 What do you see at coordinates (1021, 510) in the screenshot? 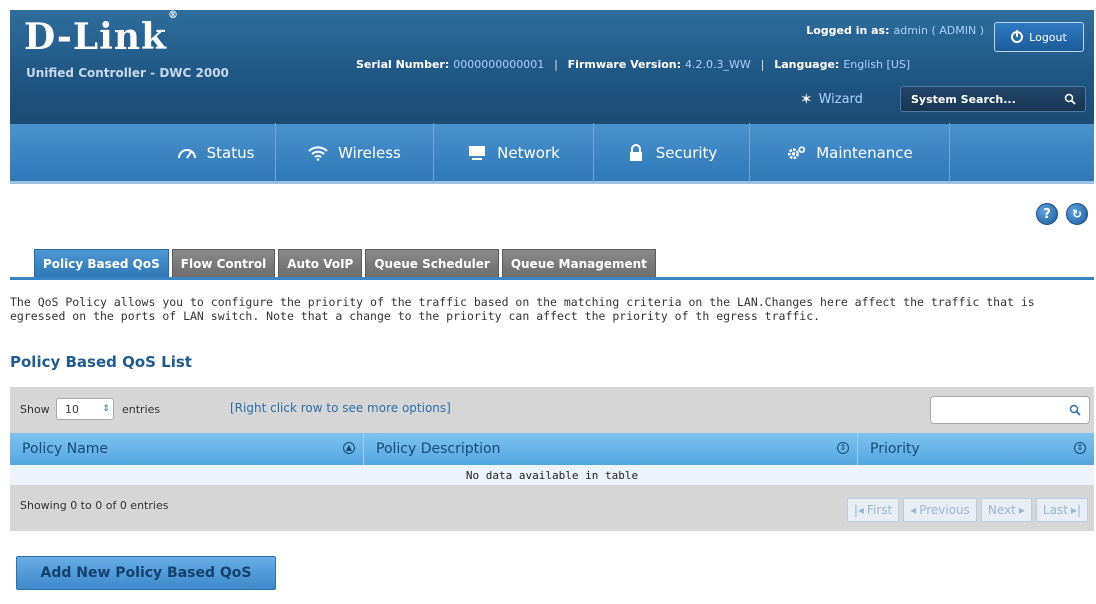
I see `next-icon: ▸` at bounding box center [1021, 510].